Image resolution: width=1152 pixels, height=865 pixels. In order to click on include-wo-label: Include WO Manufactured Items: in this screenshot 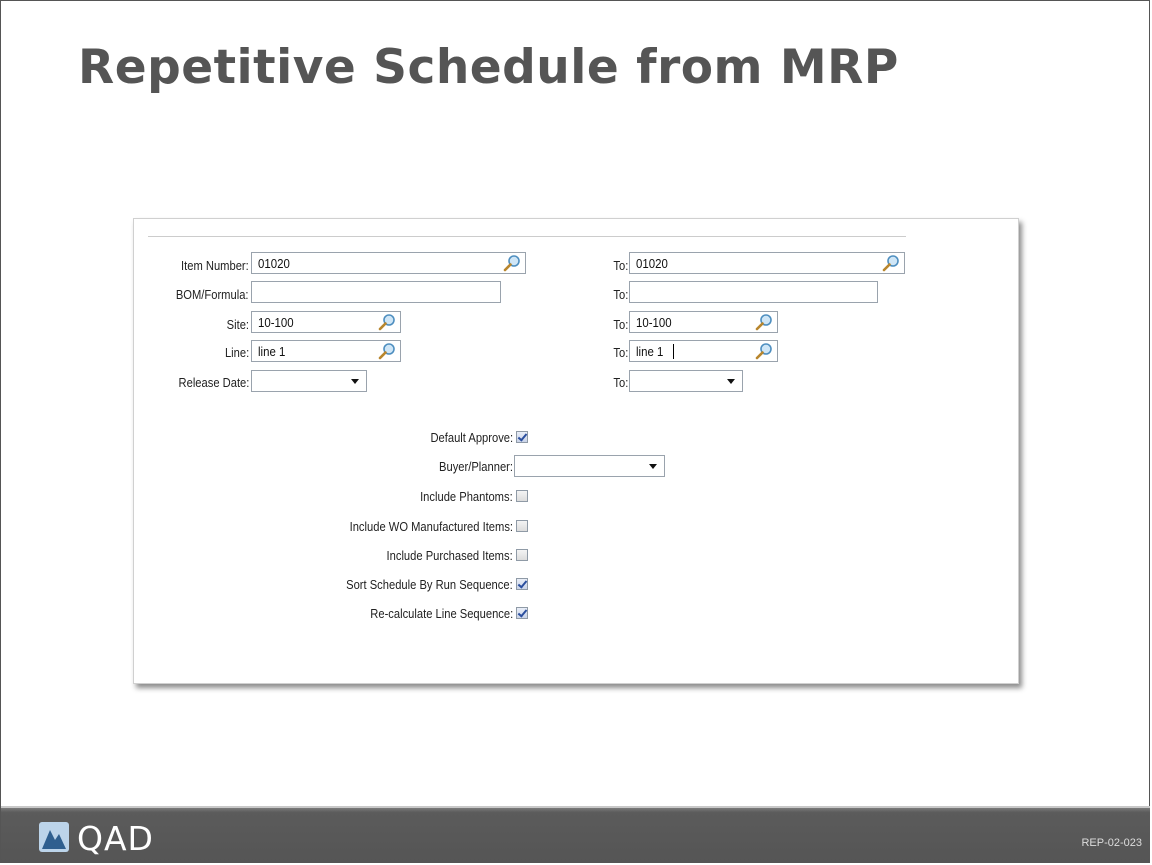, I will do `click(431, 526)`.